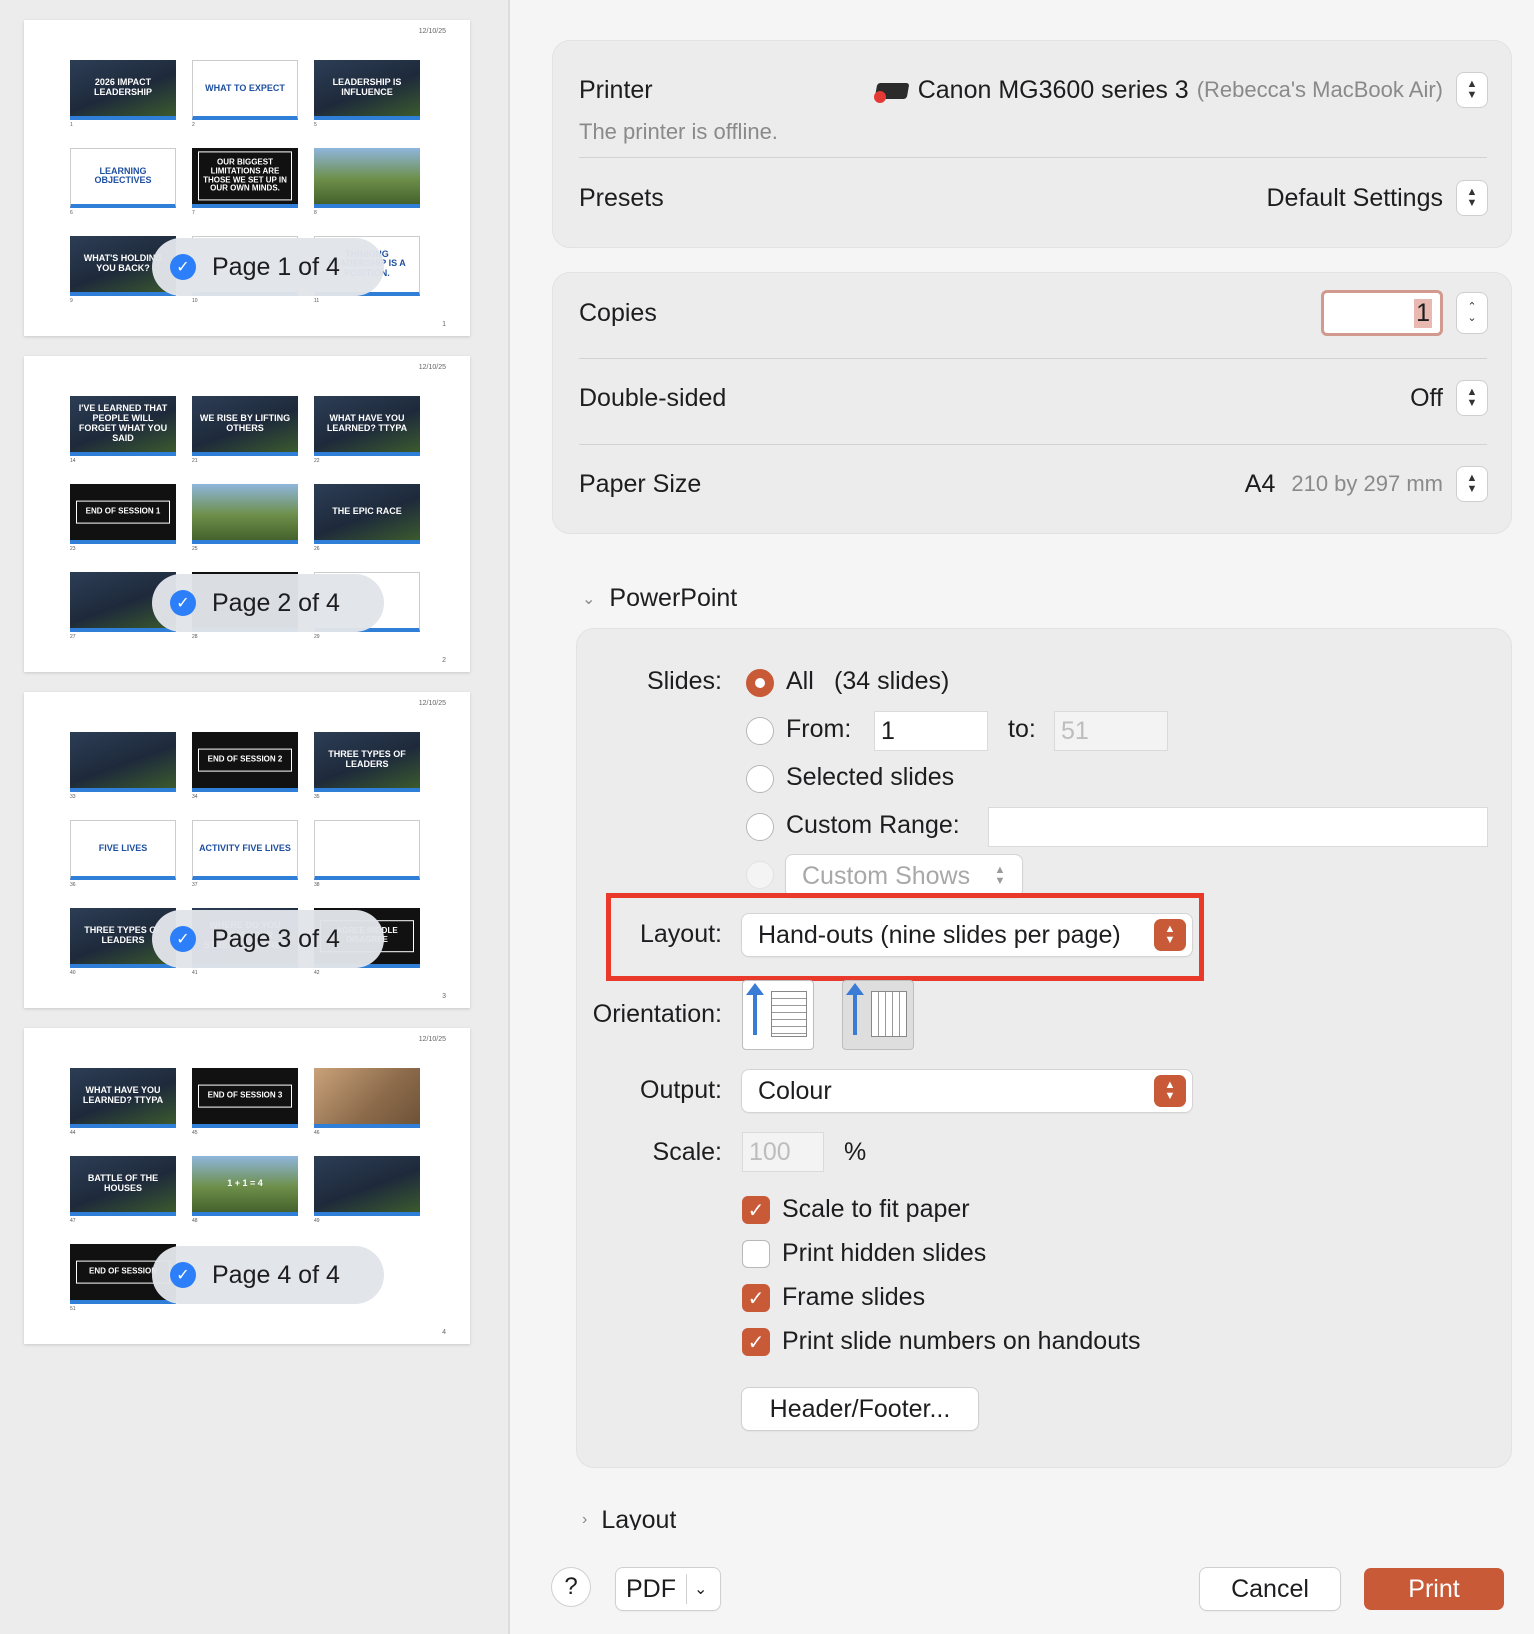  I want to click on slide-number: 41, so click(195, 973).